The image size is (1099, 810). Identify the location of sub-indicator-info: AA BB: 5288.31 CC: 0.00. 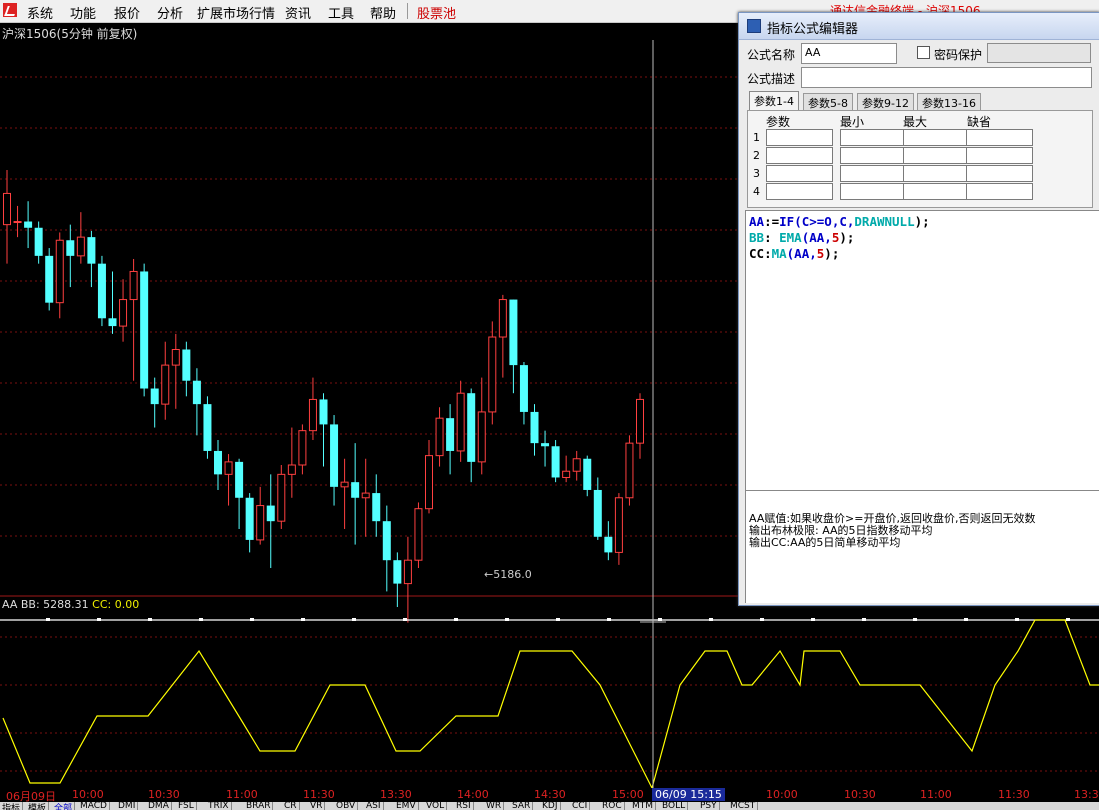
(70, 604).